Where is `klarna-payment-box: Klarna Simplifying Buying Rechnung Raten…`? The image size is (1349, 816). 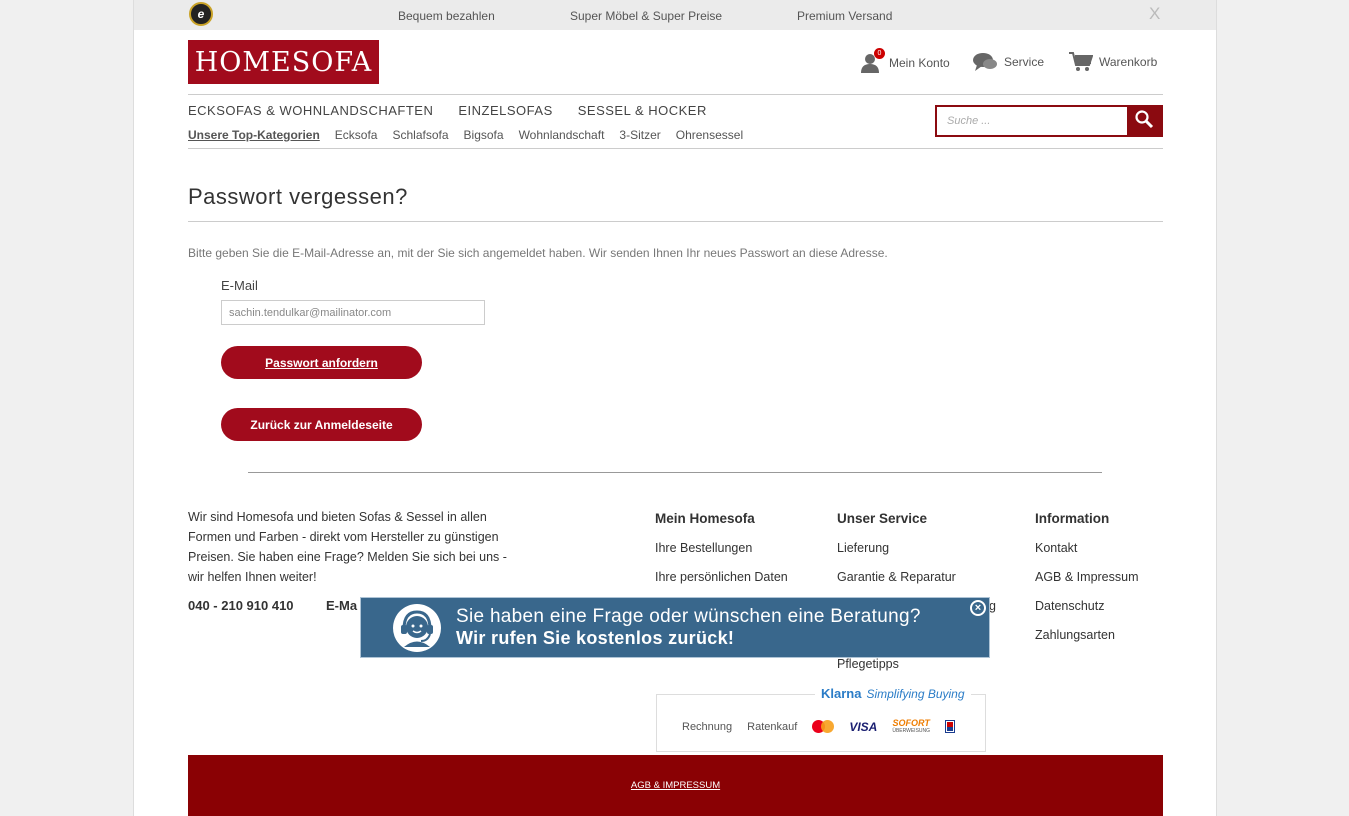
klarna-payment-box: Klarna Simplifying Buying Rechnung Raten… is located at coordinates (821, 719).